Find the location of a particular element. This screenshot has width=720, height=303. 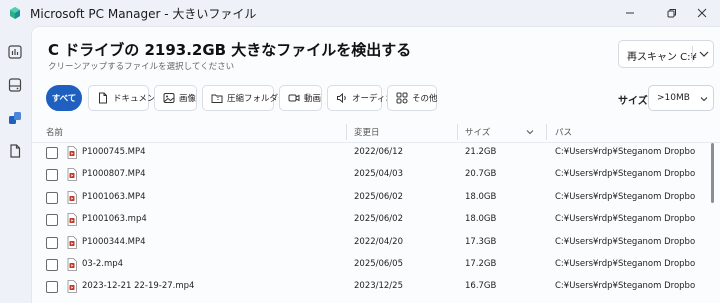

file-icon is located at coordinates (15, 151).